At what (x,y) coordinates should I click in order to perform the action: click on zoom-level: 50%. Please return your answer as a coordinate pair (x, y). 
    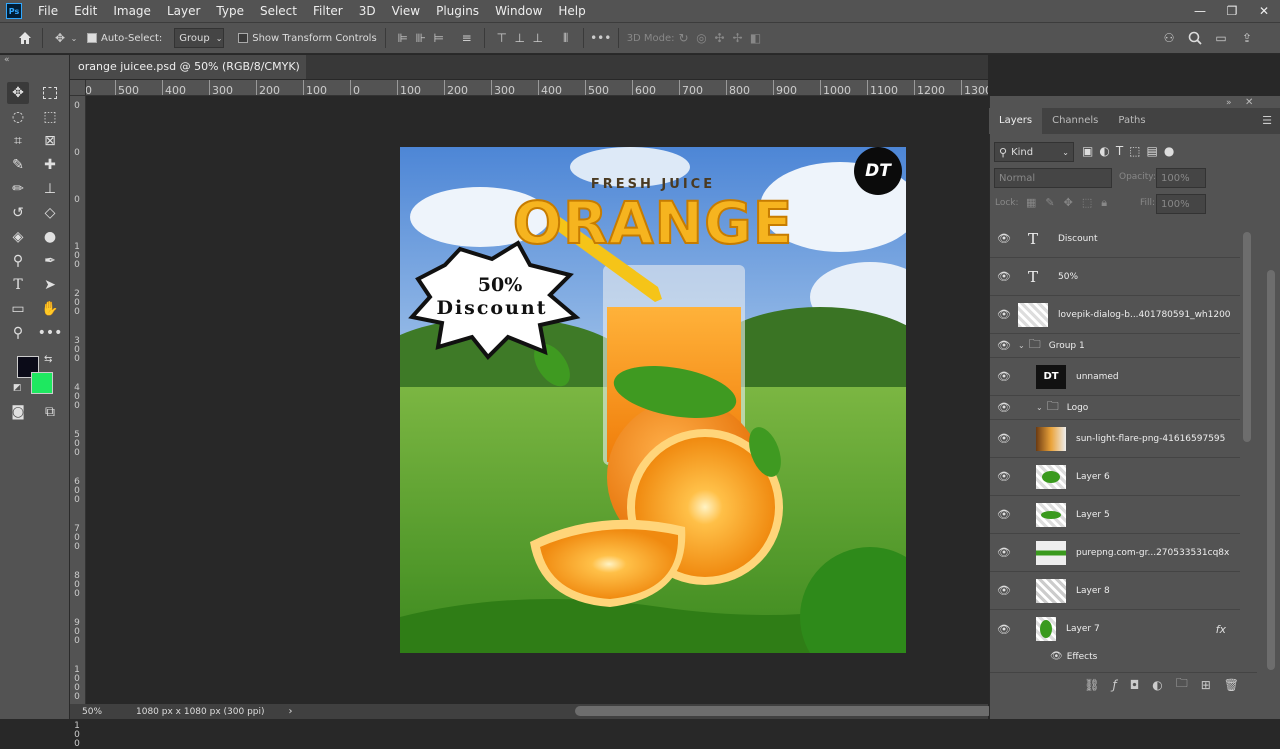
    Looking at the image, I should click on (107, 712).